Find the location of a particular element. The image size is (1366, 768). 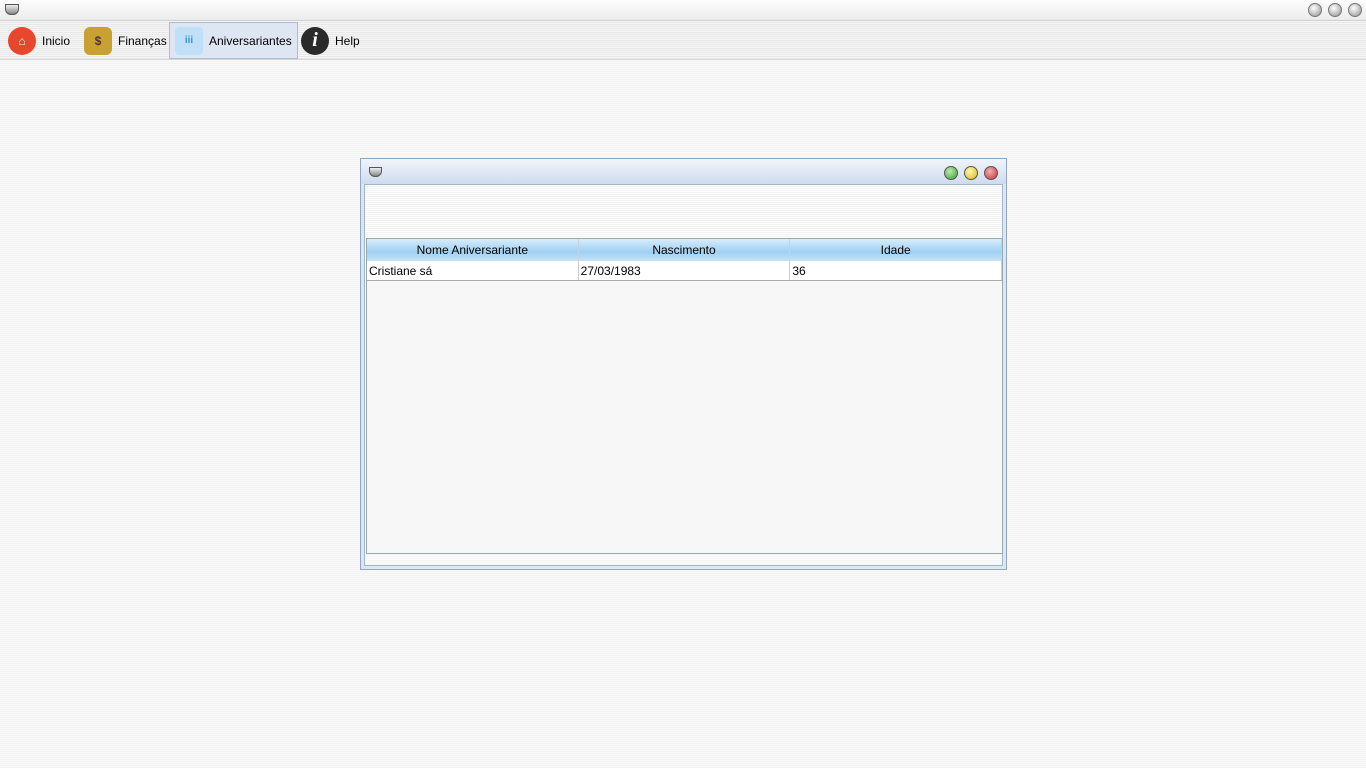

toolbar-aniversariantes: iii Aniversariantes is located at coordinates (233, 40).